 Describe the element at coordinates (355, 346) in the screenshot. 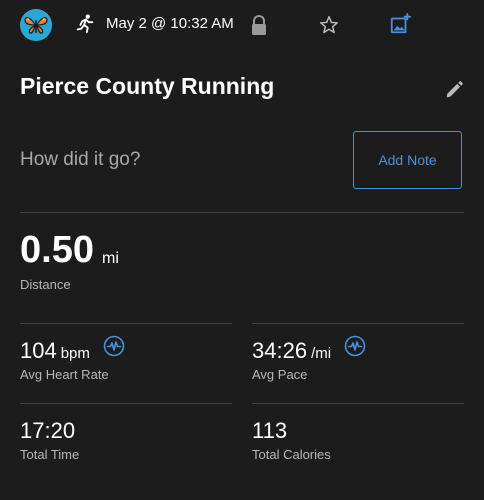

I see `pace-graph-icon` at that location.